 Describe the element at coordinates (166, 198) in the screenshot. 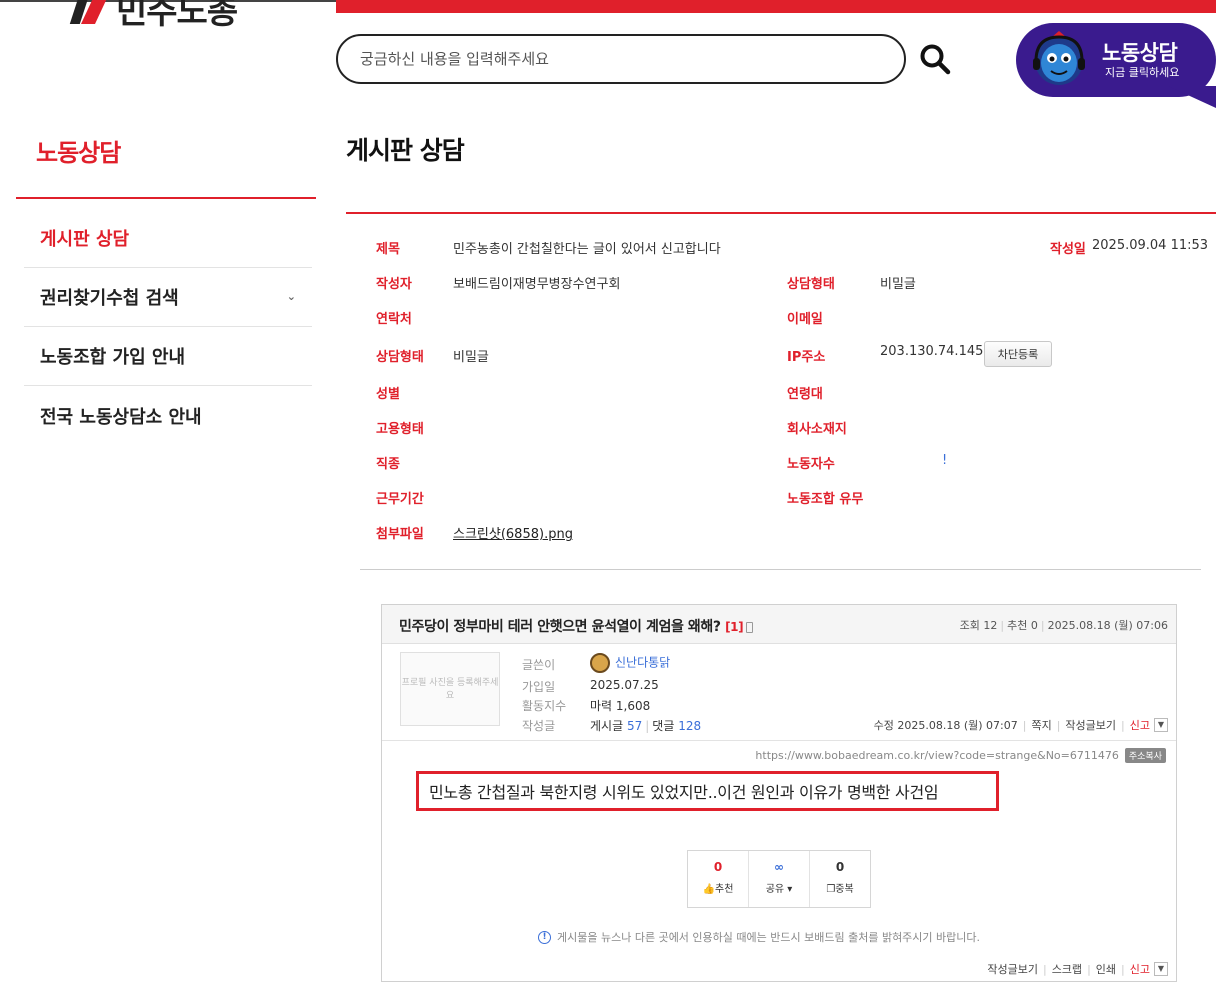

I see `sidebar-divider` at that location.